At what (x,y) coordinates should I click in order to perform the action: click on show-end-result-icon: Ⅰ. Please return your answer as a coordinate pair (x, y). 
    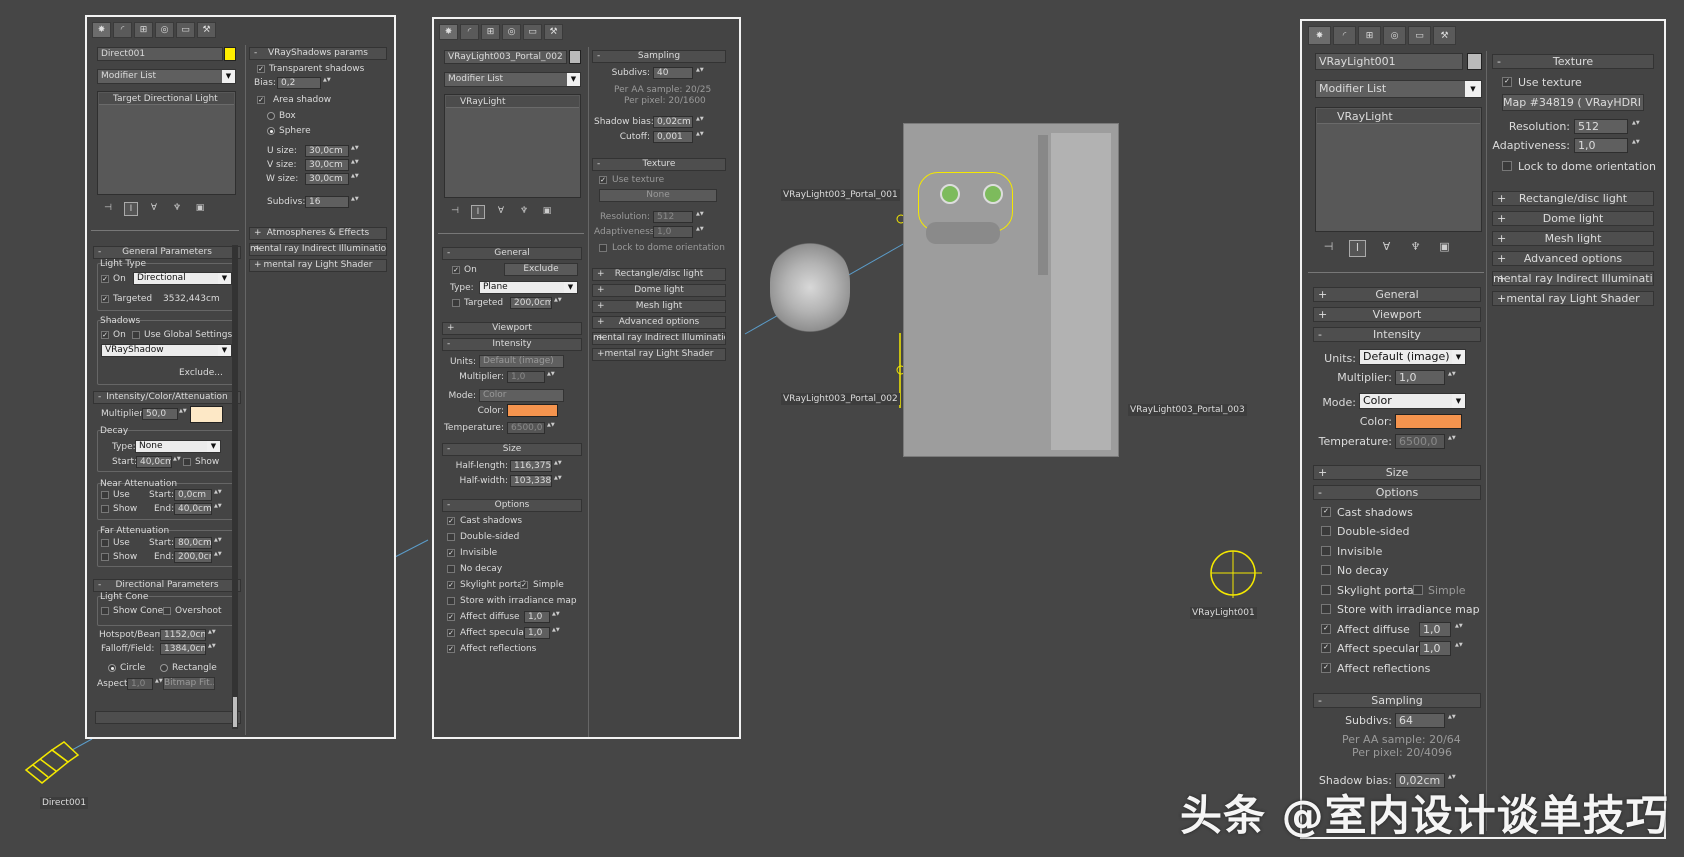
    Looking at the image, I should click on (131, 209).